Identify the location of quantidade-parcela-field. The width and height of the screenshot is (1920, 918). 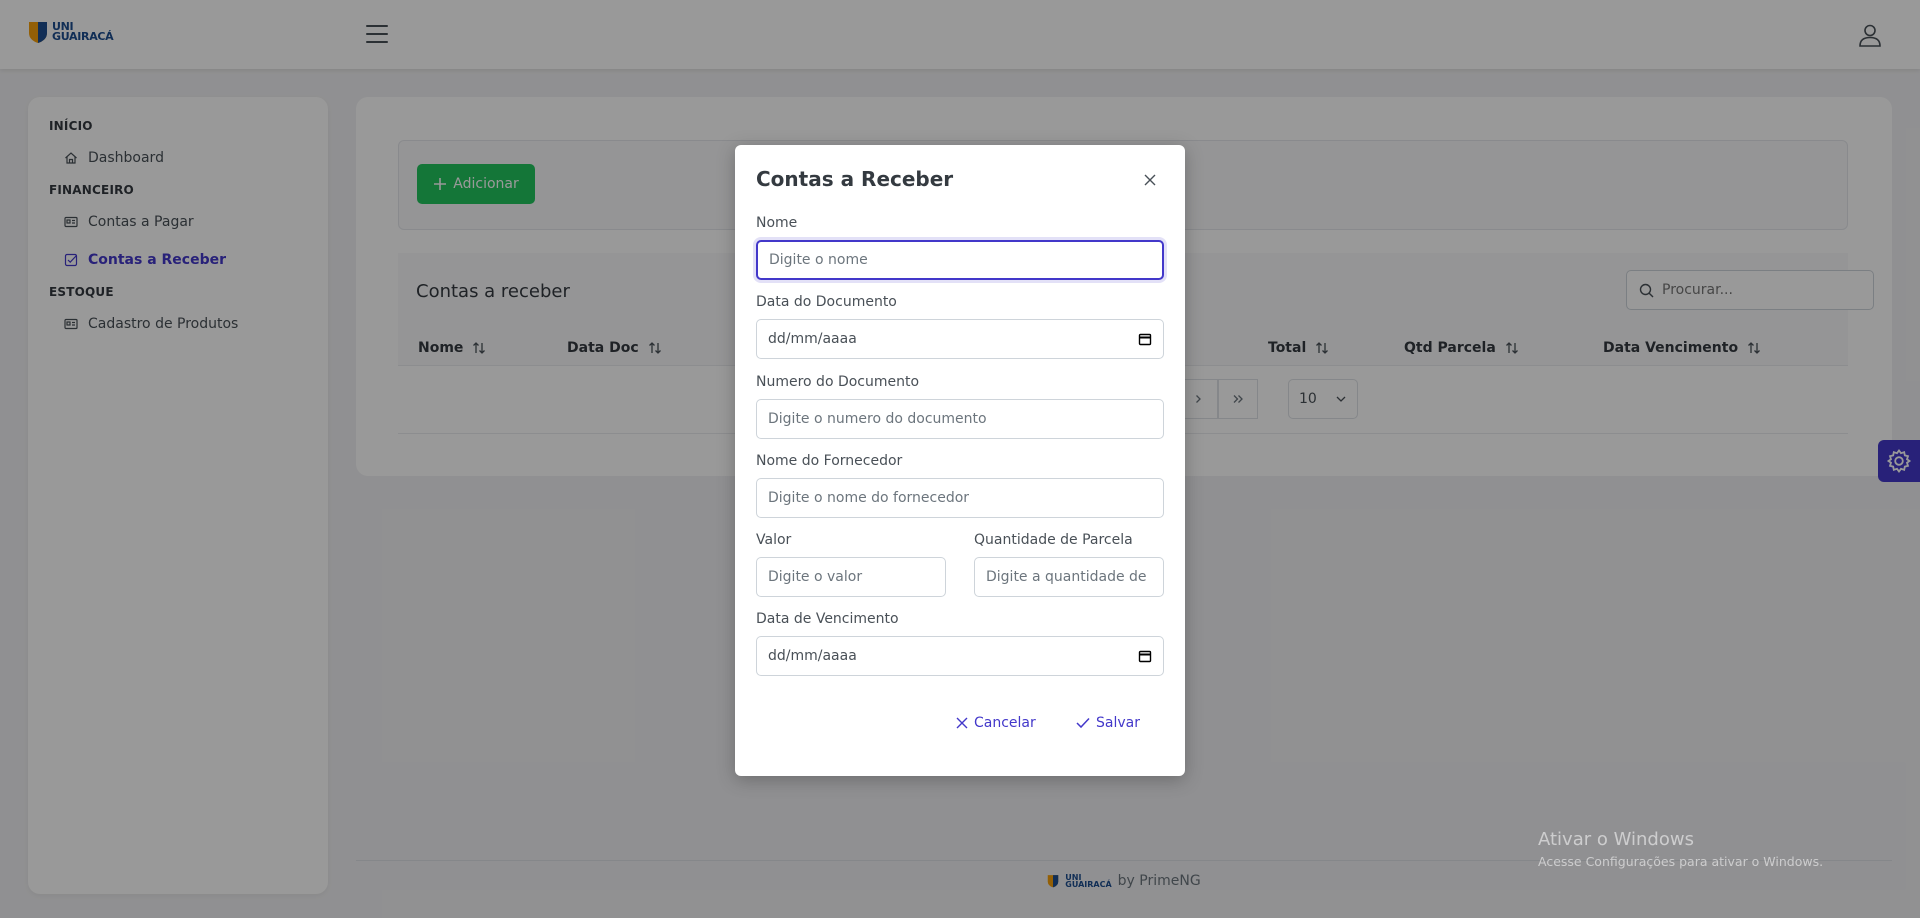
(1069, 577).